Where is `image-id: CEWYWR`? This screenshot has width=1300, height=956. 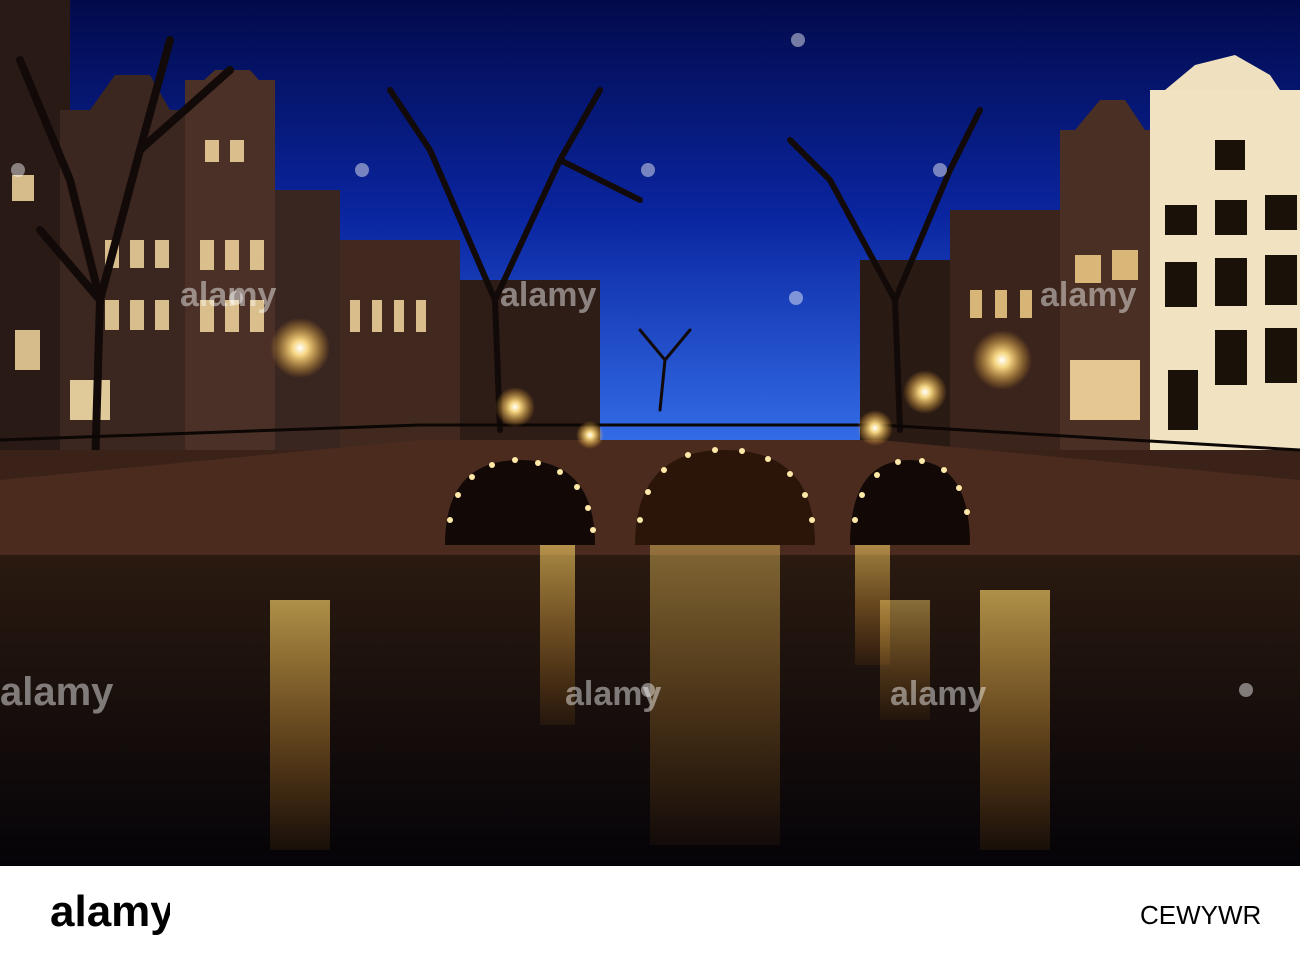 image-id: CEWYWR is located at coordinates (1200, 915).